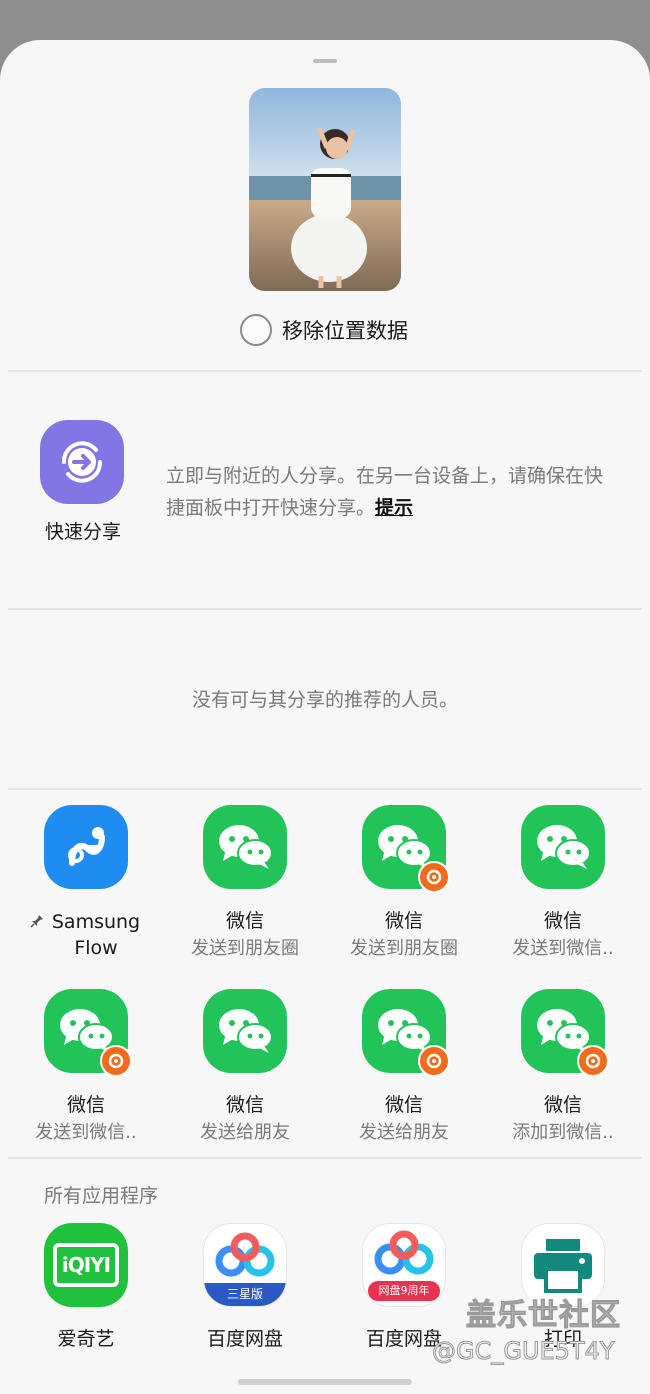  Describe the element at coordinates (543, 1316) in the screenshot. I see `watermark-text: 盖乐世社区` at that location.